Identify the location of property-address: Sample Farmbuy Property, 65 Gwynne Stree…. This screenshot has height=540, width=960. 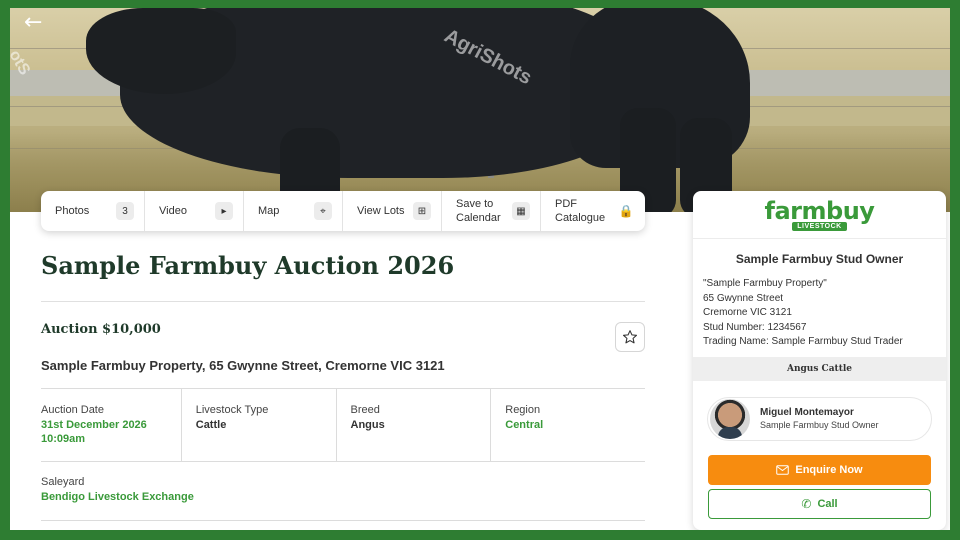
(243, 365).